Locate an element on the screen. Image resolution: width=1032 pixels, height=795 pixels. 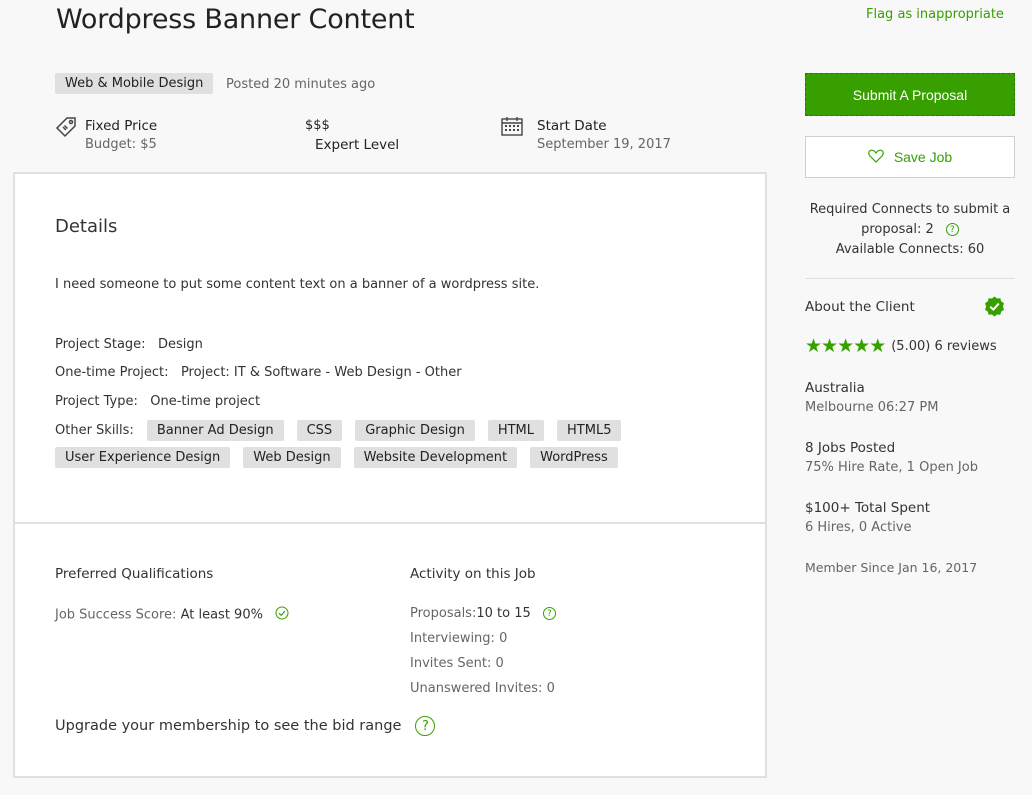
start-date: September 19, 2017 is located at coordinates (604, 144).